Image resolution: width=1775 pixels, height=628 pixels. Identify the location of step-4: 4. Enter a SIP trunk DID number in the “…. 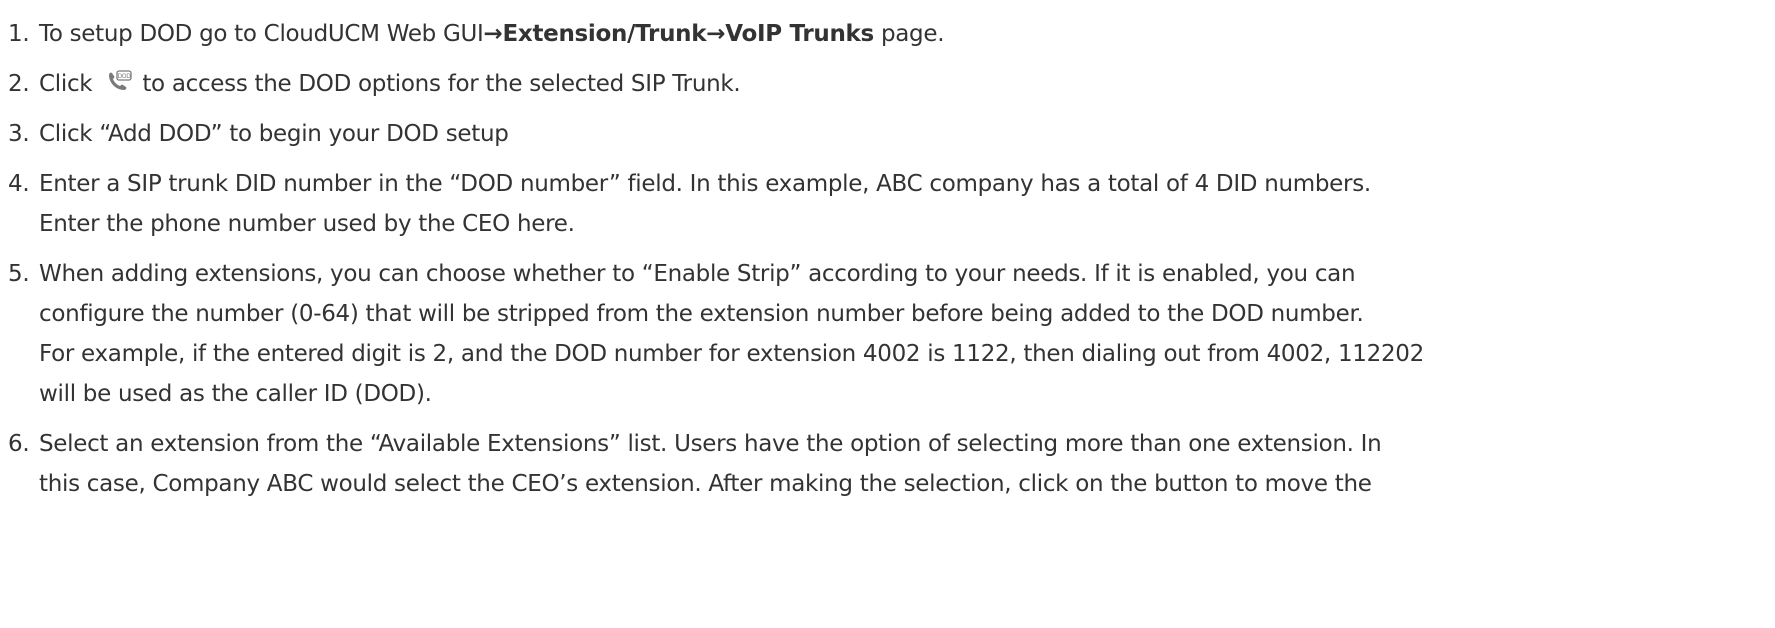
(887, 204).